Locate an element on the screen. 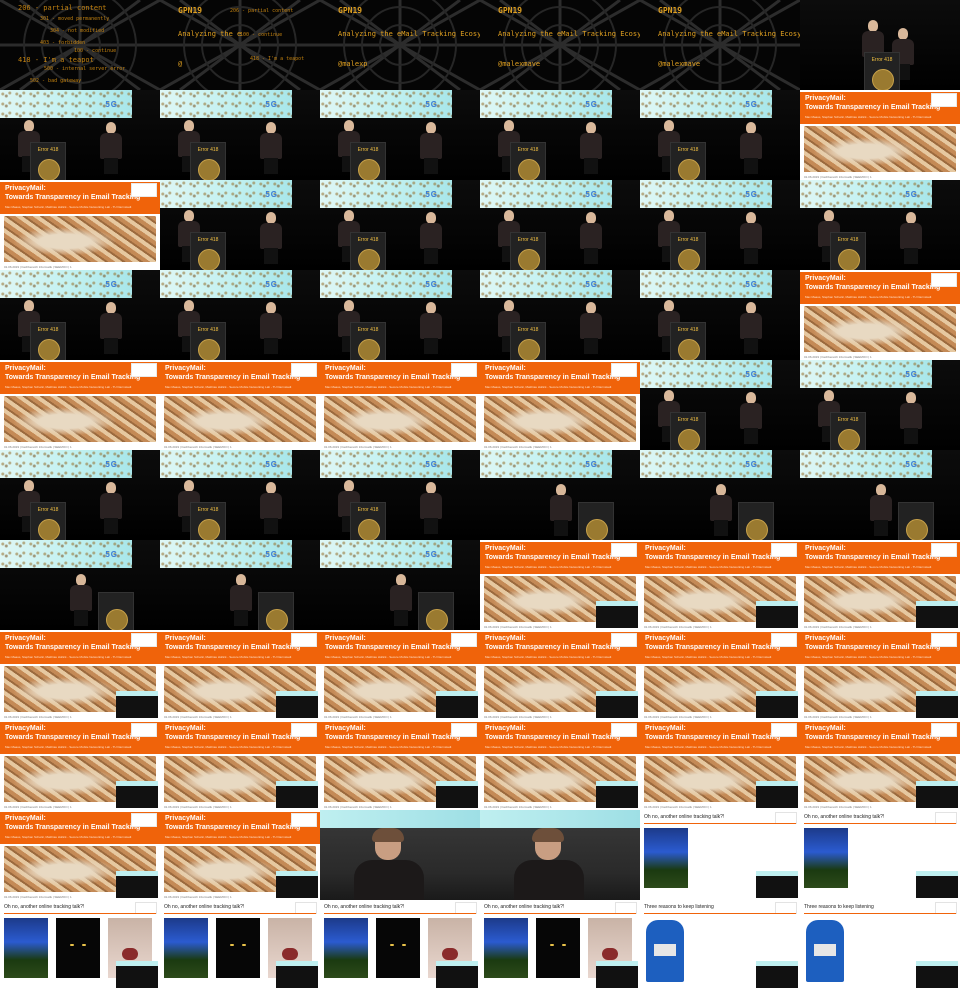  speaker-handle: @malexmave is located at coordinates (519, 64).